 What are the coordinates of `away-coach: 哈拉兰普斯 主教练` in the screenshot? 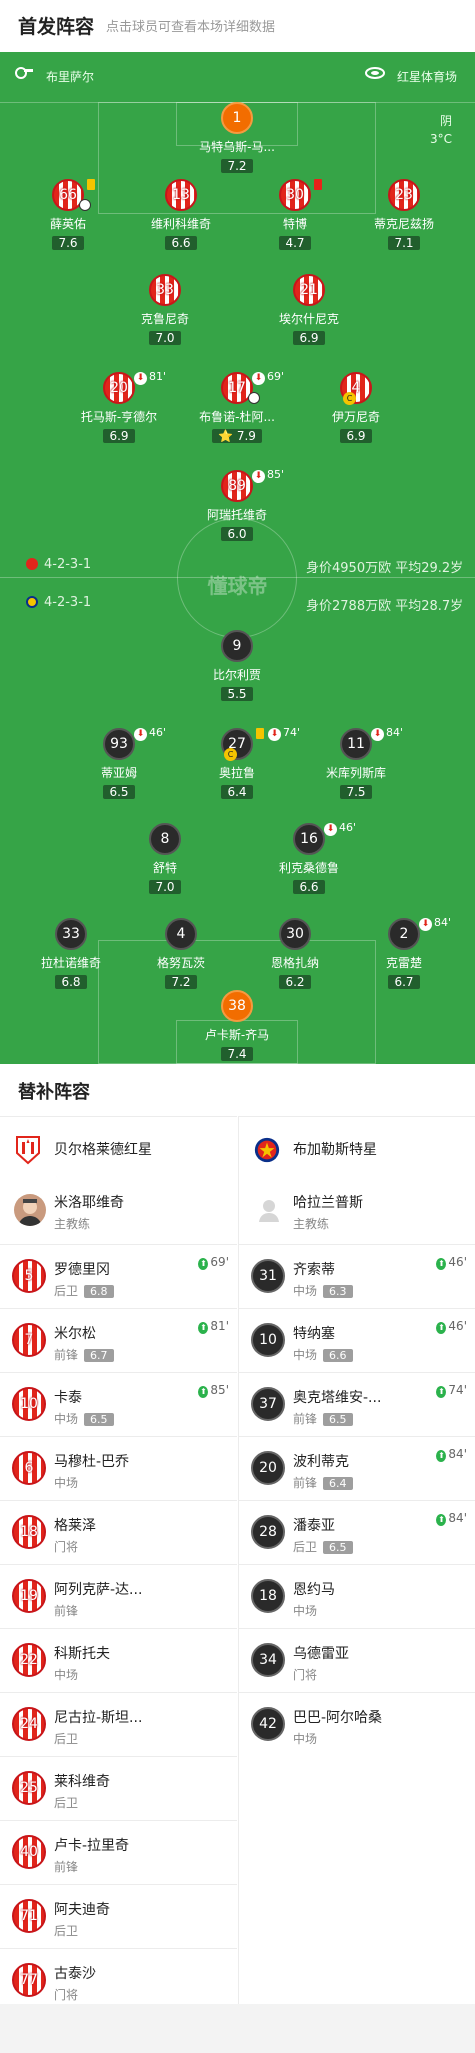 It's located at (357, 1212).